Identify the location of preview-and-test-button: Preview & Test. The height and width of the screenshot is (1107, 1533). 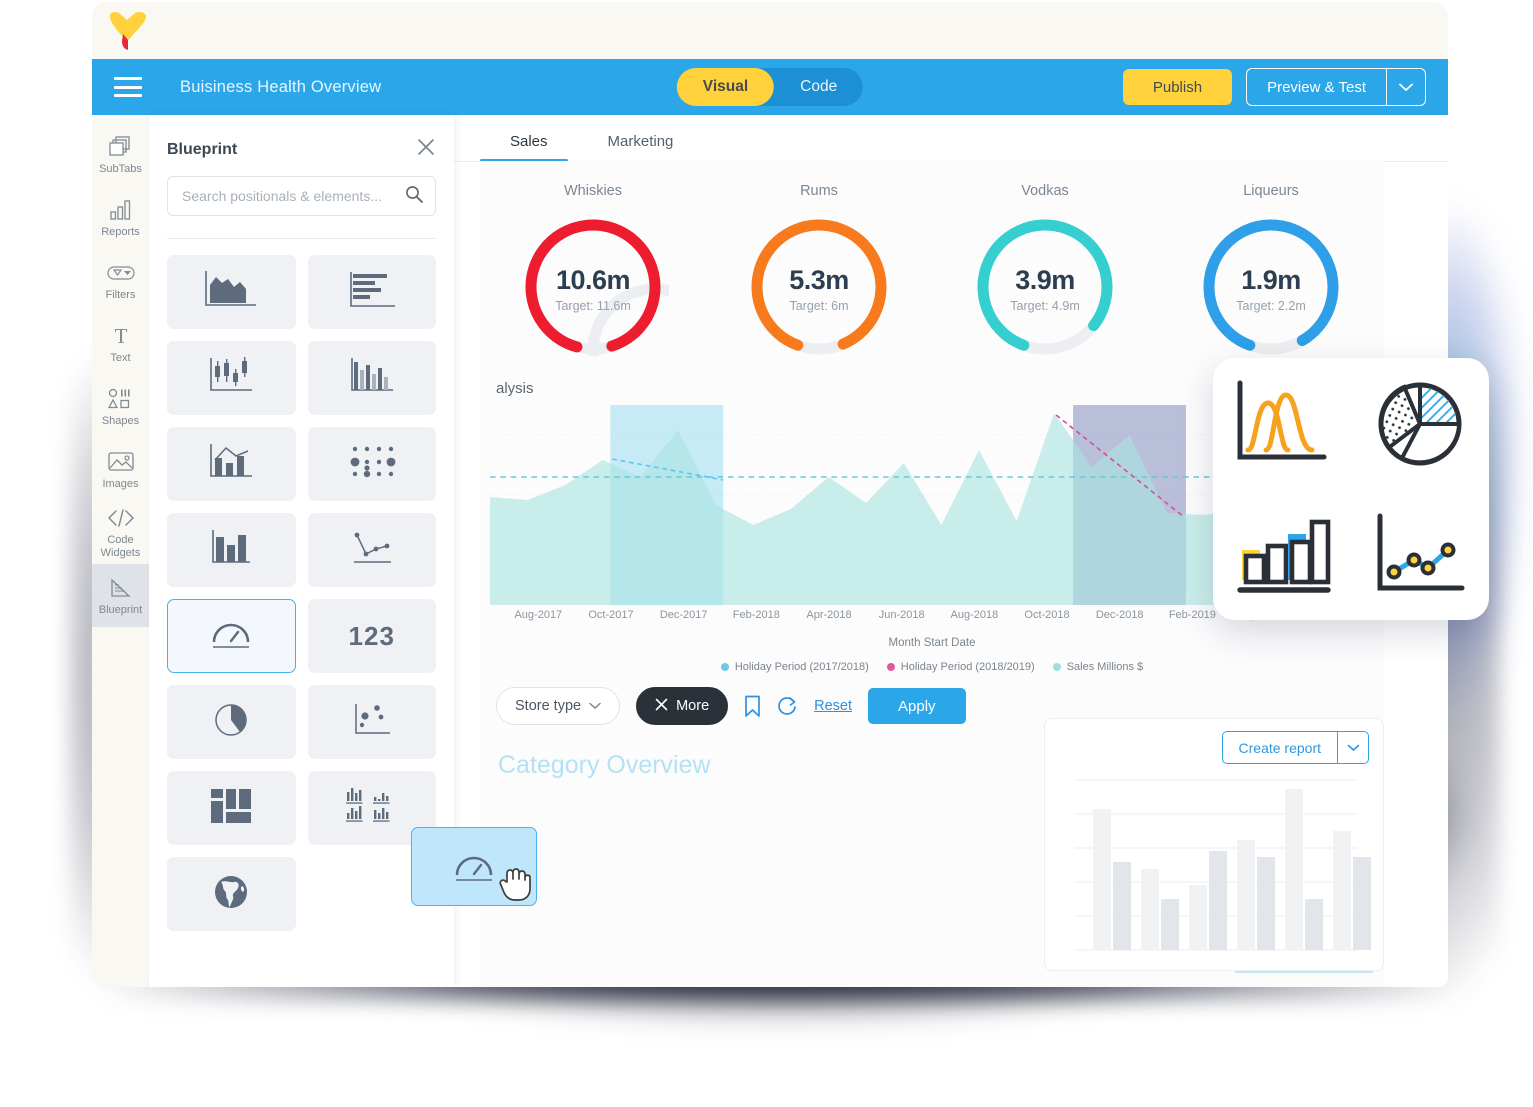
(1336, 87).